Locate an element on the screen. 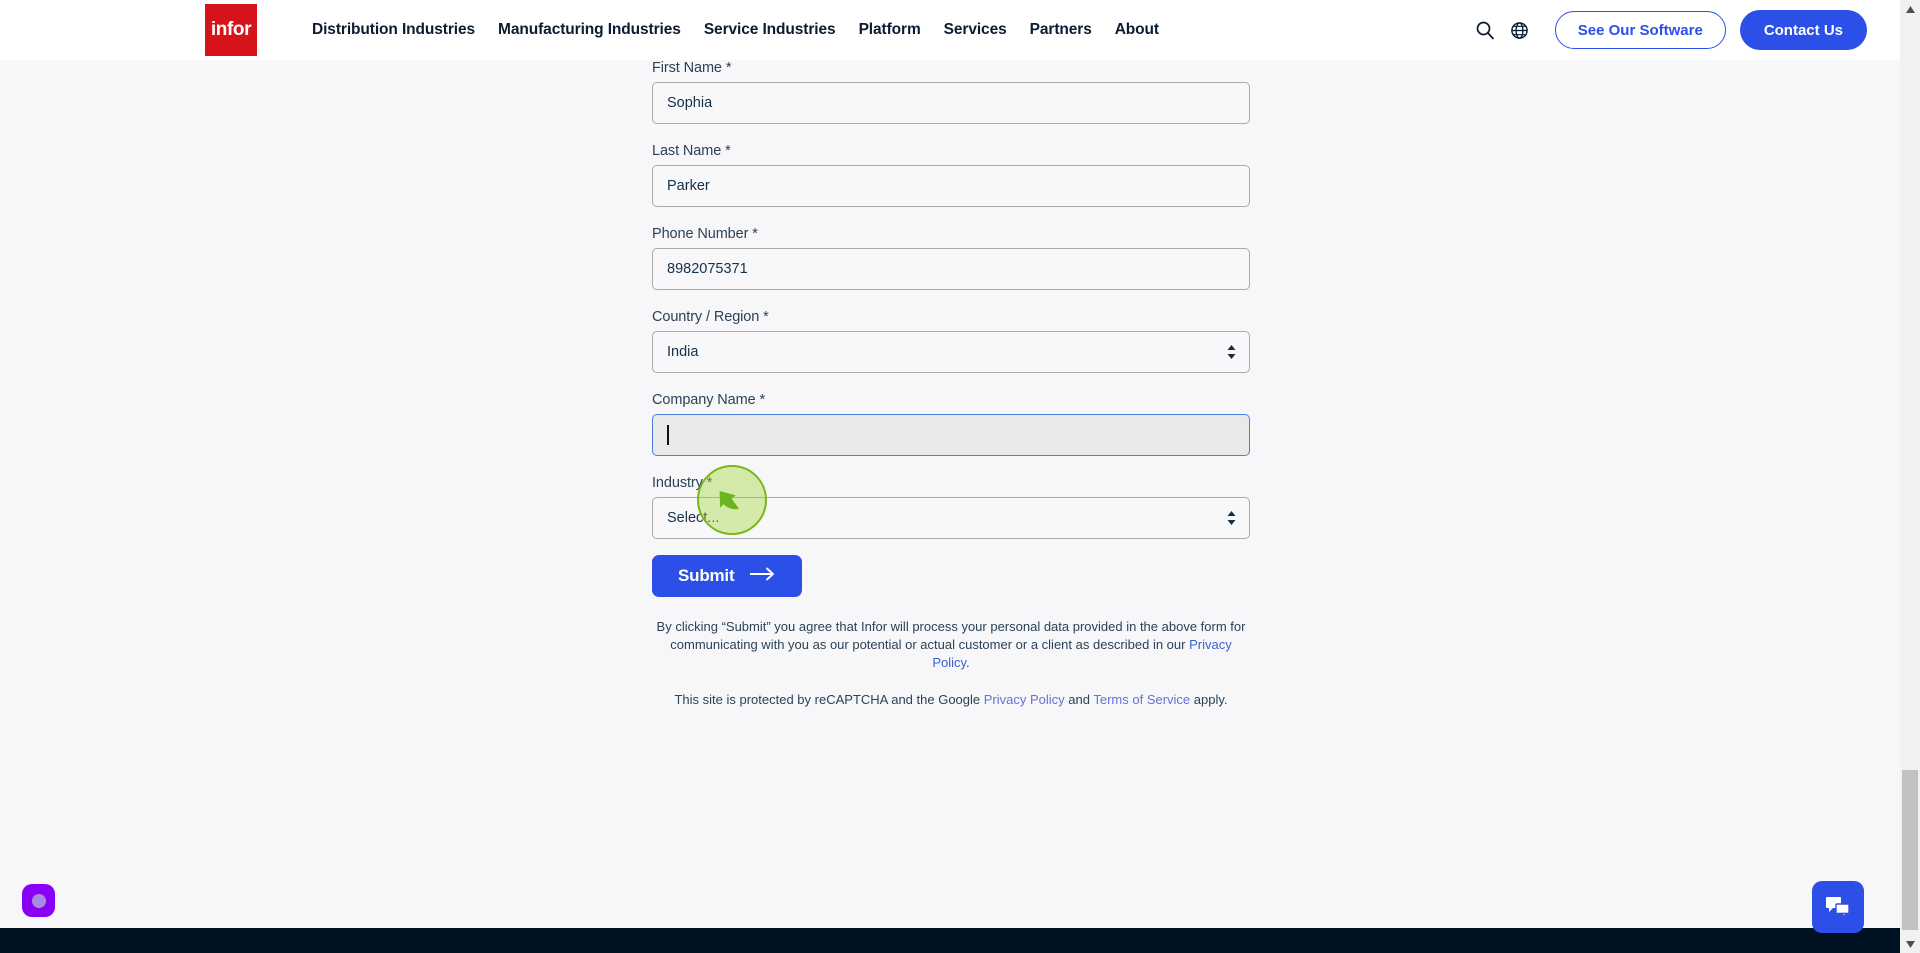 This screenshot has width=1920, height=953. recaptcha-suffix: apply. is located at coordinates (1209, 699).